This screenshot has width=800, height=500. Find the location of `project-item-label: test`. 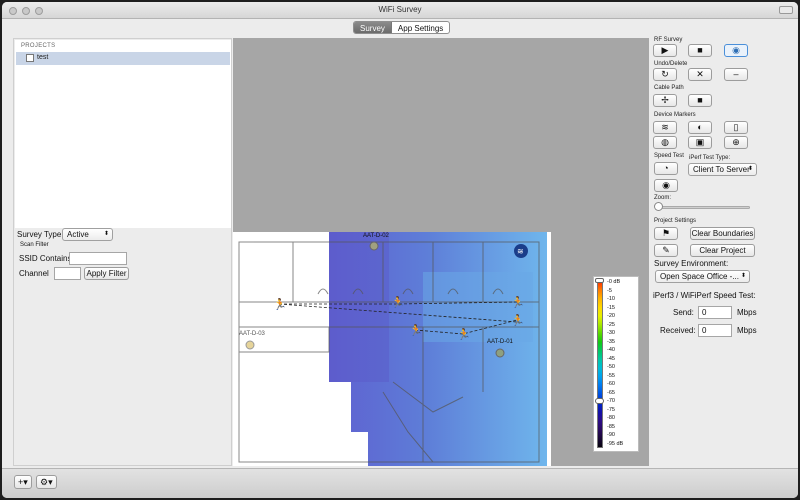

project-item-label: test is located at coordinates (43, 57).